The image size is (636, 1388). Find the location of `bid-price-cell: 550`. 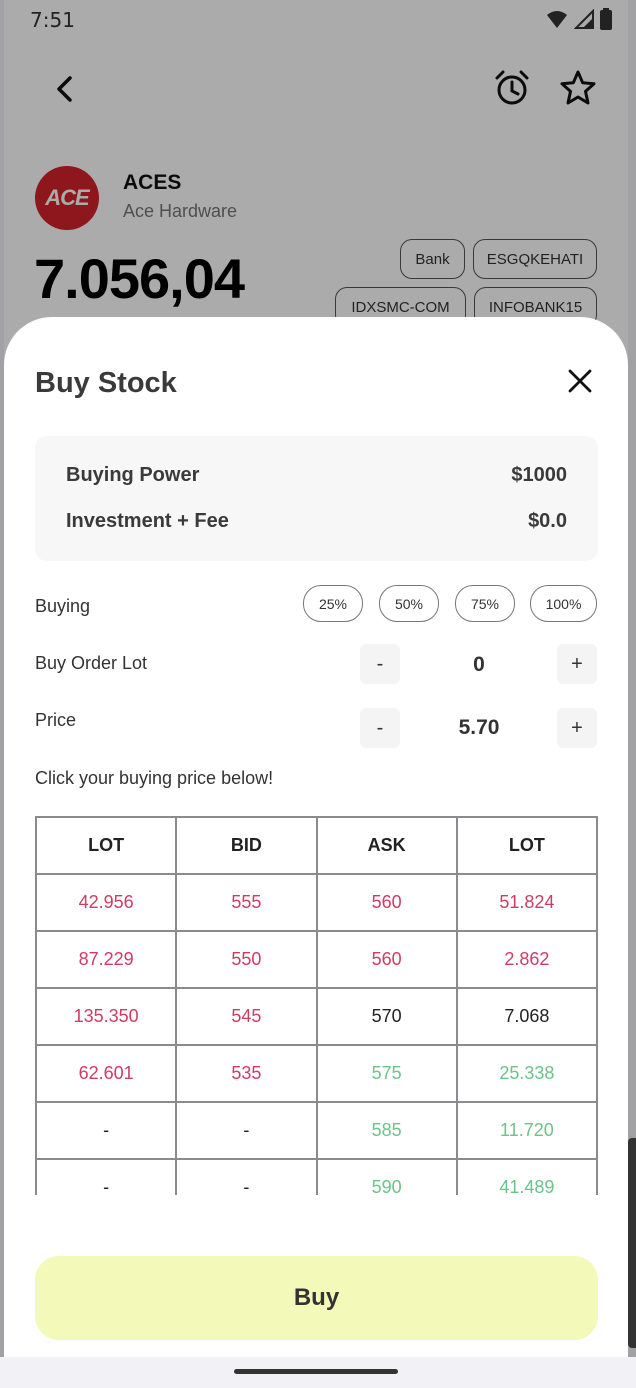

bid-price-cell: 550 is located at coordinates (246, 959).